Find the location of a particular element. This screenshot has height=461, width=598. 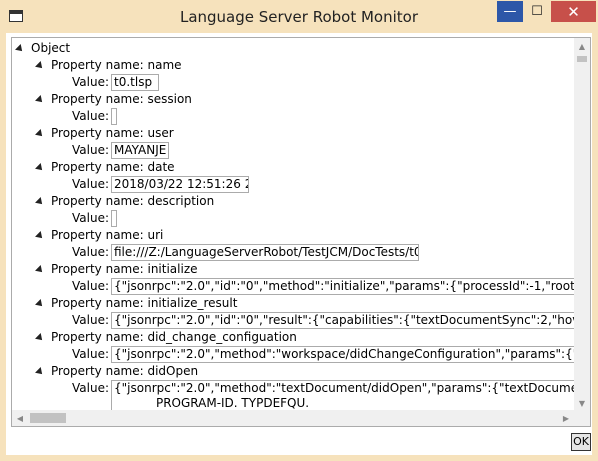

close-button: ✕ is located at coordinates (573, 11).